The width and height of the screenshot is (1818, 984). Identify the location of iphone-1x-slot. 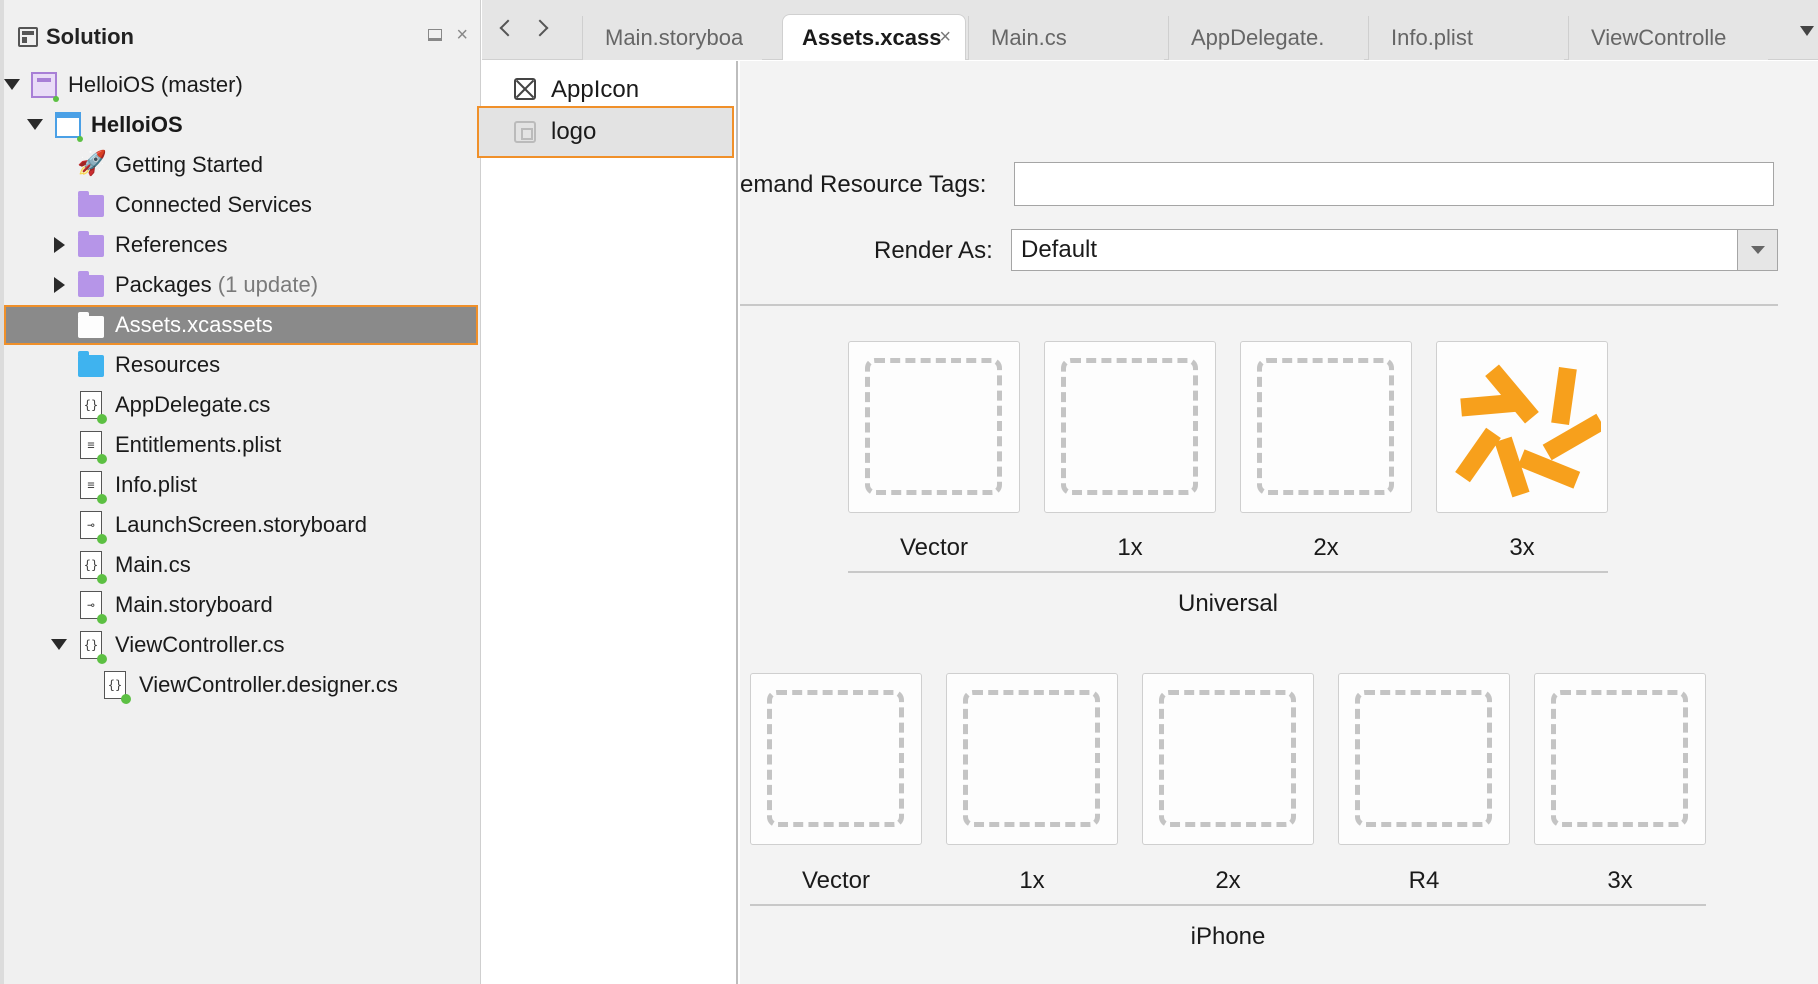
(1032, 759).